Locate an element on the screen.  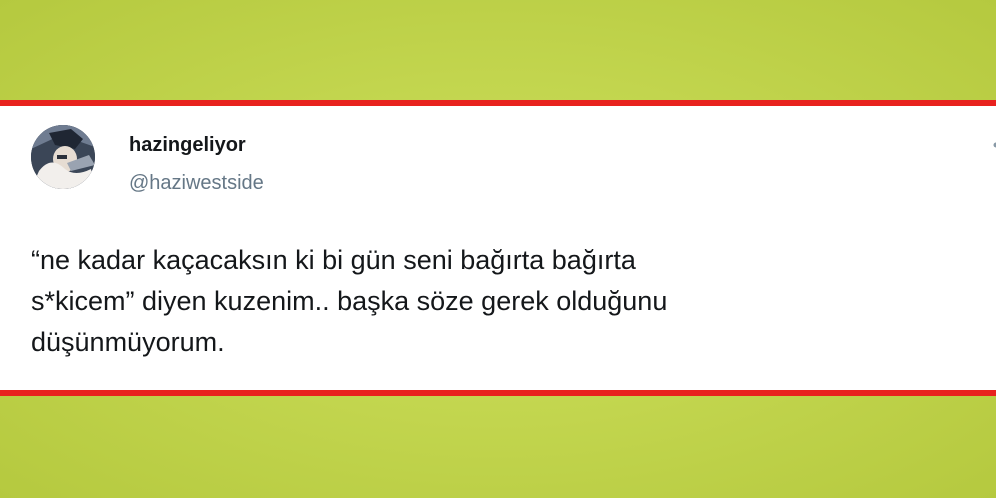
tweet-line: düşünmüyorum. is located at coordinates (128, 342).